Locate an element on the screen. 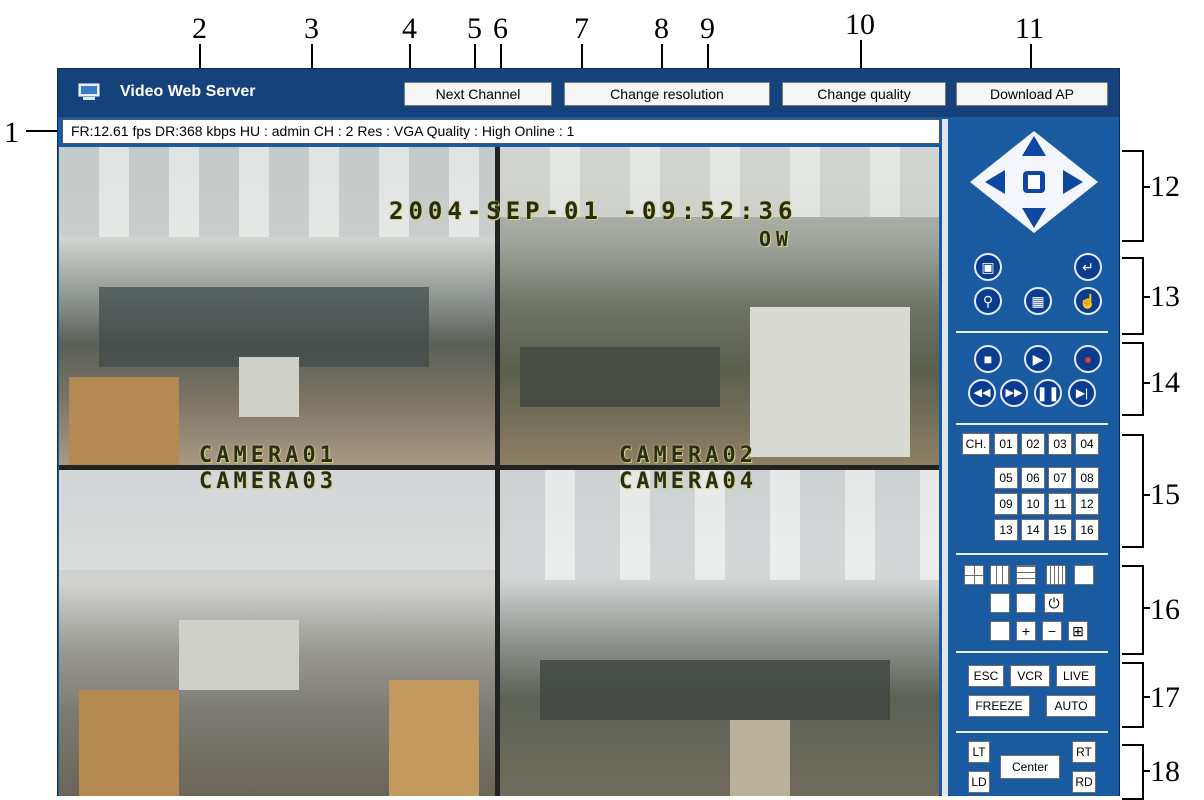 The height and width of the screenshot is (800, 1204). channel-14-button: 14 is located at coordinates (1033, 530).